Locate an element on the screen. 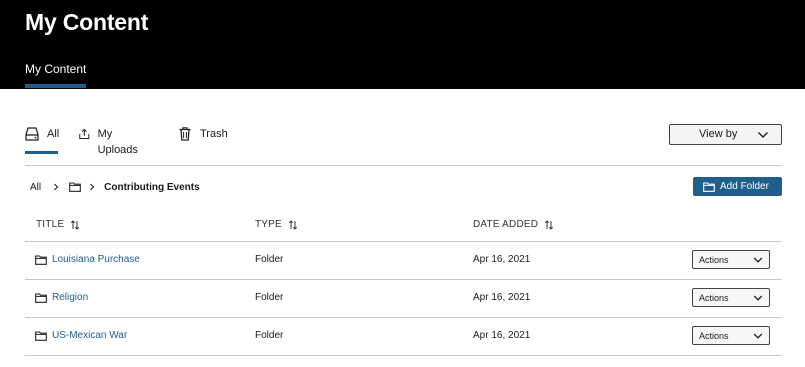  row-title: US-Mexican War is located at coordinates (90, 335).